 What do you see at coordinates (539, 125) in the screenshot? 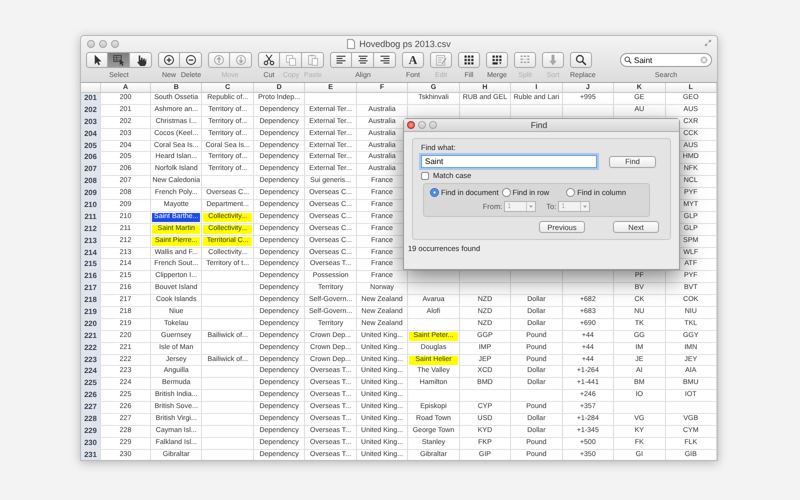
I see `dialog-title: Find` at bounding box center [539, 125].